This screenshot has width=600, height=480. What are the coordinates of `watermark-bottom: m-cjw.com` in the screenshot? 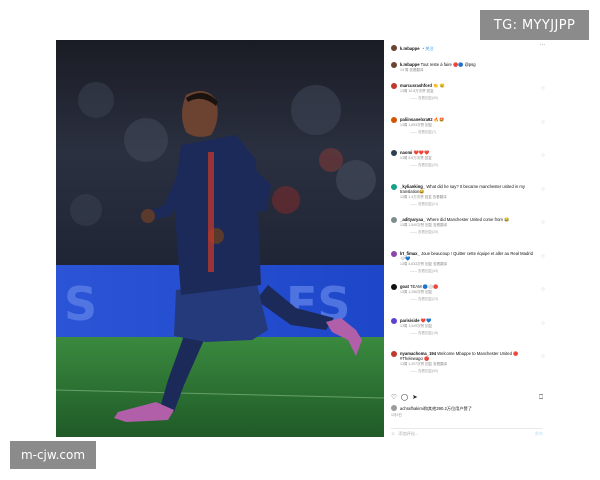 It's located at (53, 455).